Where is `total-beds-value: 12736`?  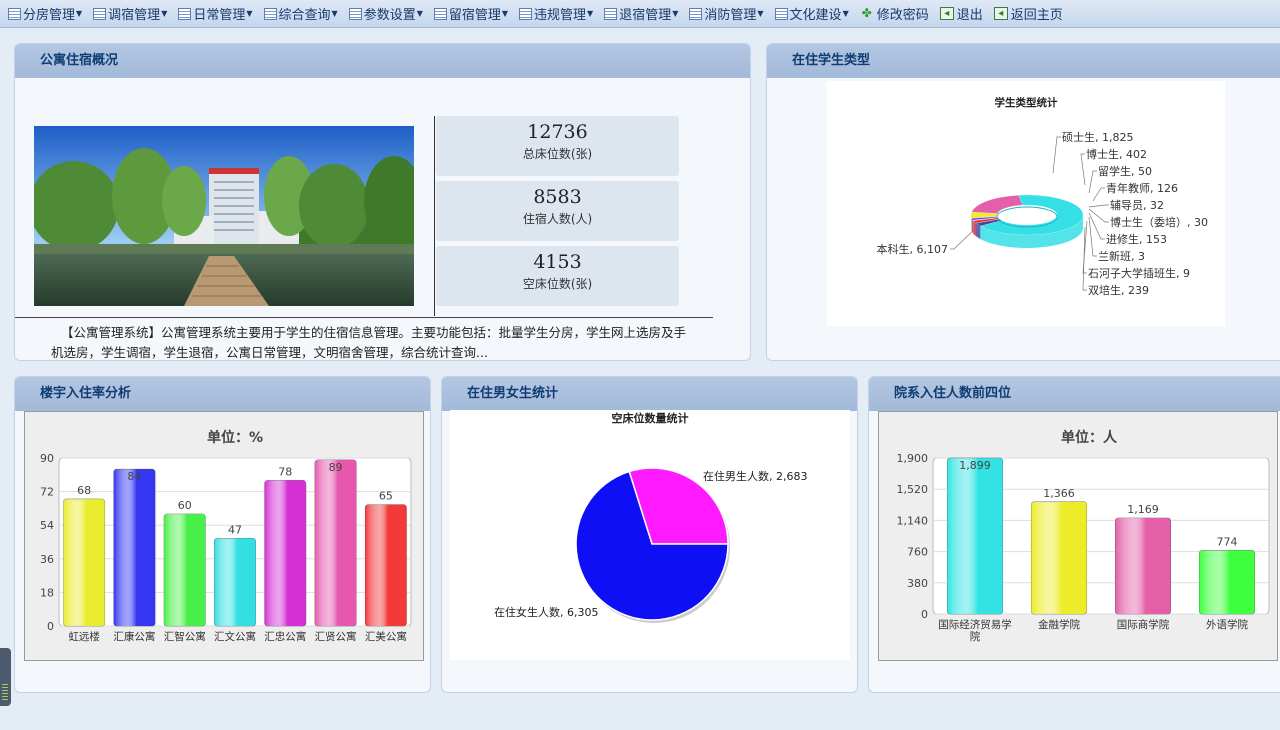
total-beds-value: 12736 is located at coordinates (557, 132).